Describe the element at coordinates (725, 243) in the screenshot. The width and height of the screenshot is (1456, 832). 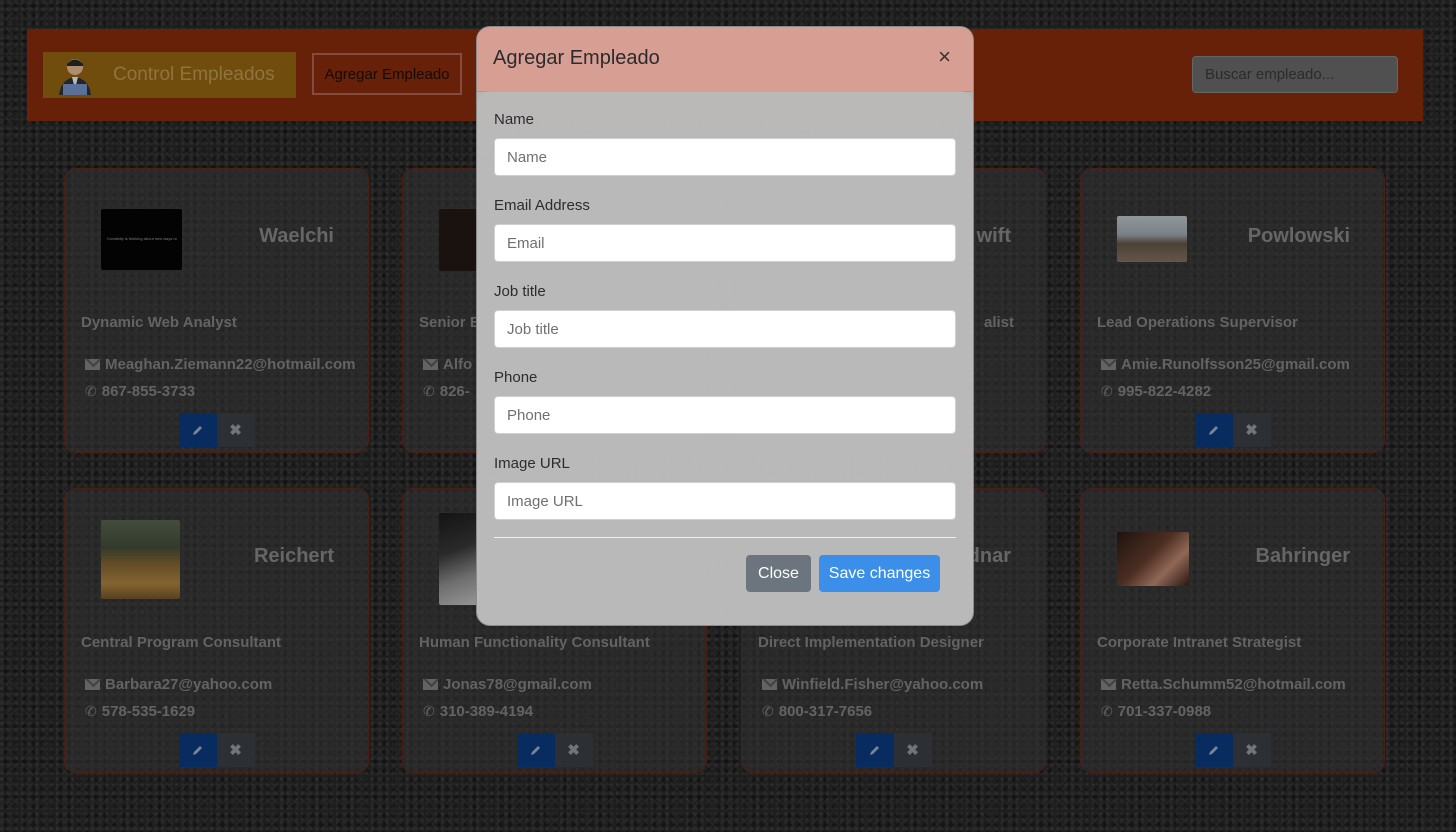
I see `email-field` at that location.